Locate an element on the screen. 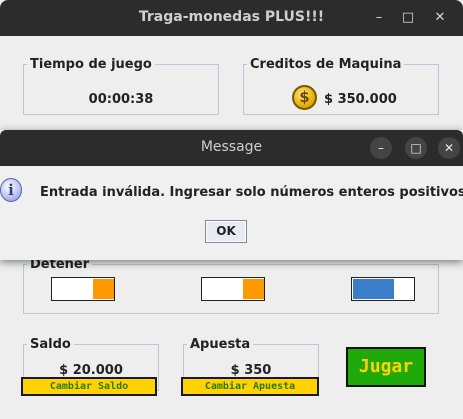 The width and height of the screenshot is (463, 419). balance-value: $ 20.000 is located at coordinates (91, 370).